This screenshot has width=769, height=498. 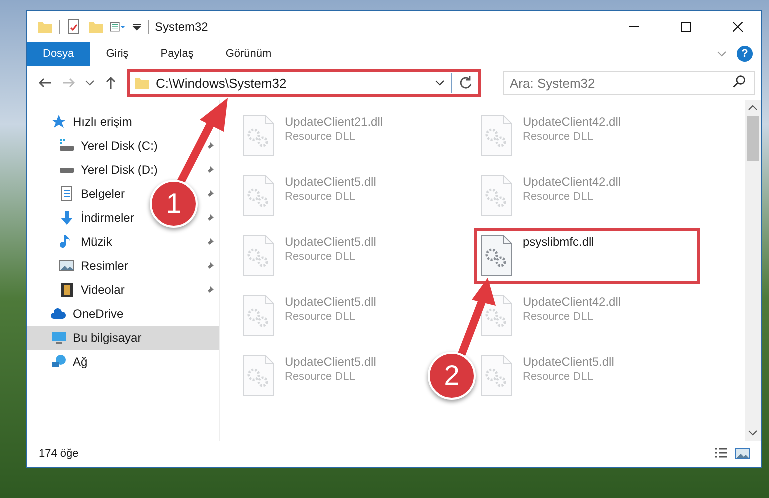 I want to click on sidebar-item: Yerel Disk (C:), so click(x=94, y=146).